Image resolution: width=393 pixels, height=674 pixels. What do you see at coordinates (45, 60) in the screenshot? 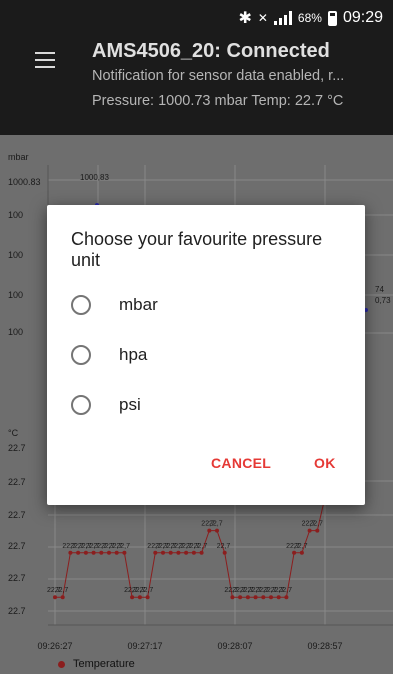
I see `hamburger-menu-icon` at bounding box center [45, 60].